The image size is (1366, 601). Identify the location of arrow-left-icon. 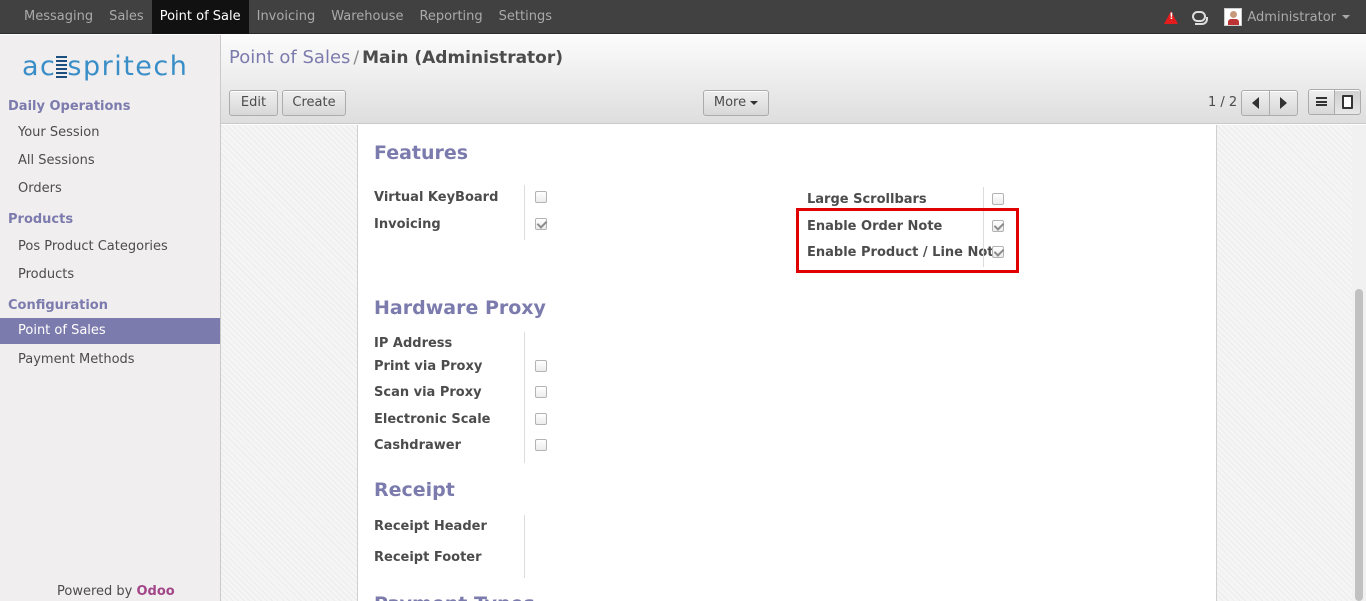
(1255, 102).